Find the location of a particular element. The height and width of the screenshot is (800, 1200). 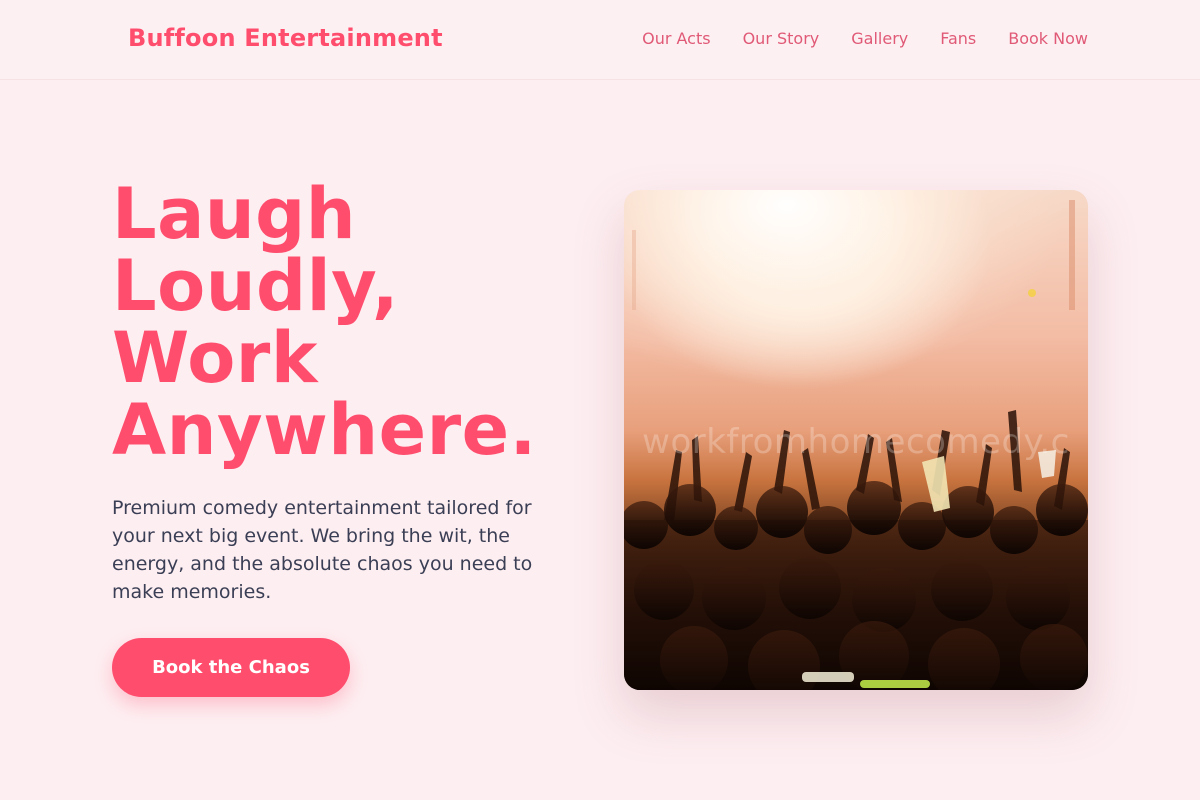

nav-link-book-now: Book Now is located at coordinates (1048, 38).